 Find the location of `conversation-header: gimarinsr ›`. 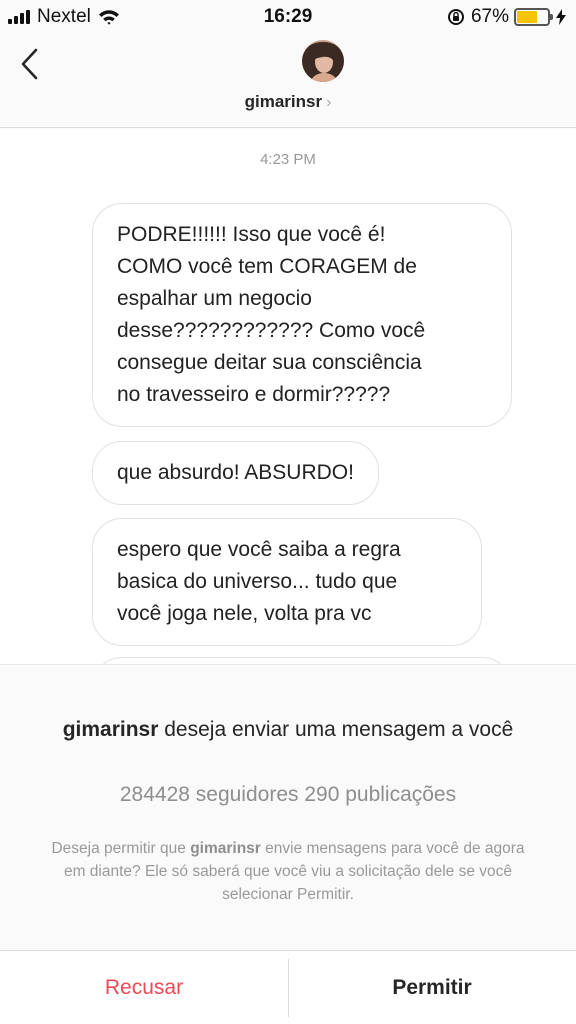

conversation-header: gimarinsr › is located at coordinates (288, 81).